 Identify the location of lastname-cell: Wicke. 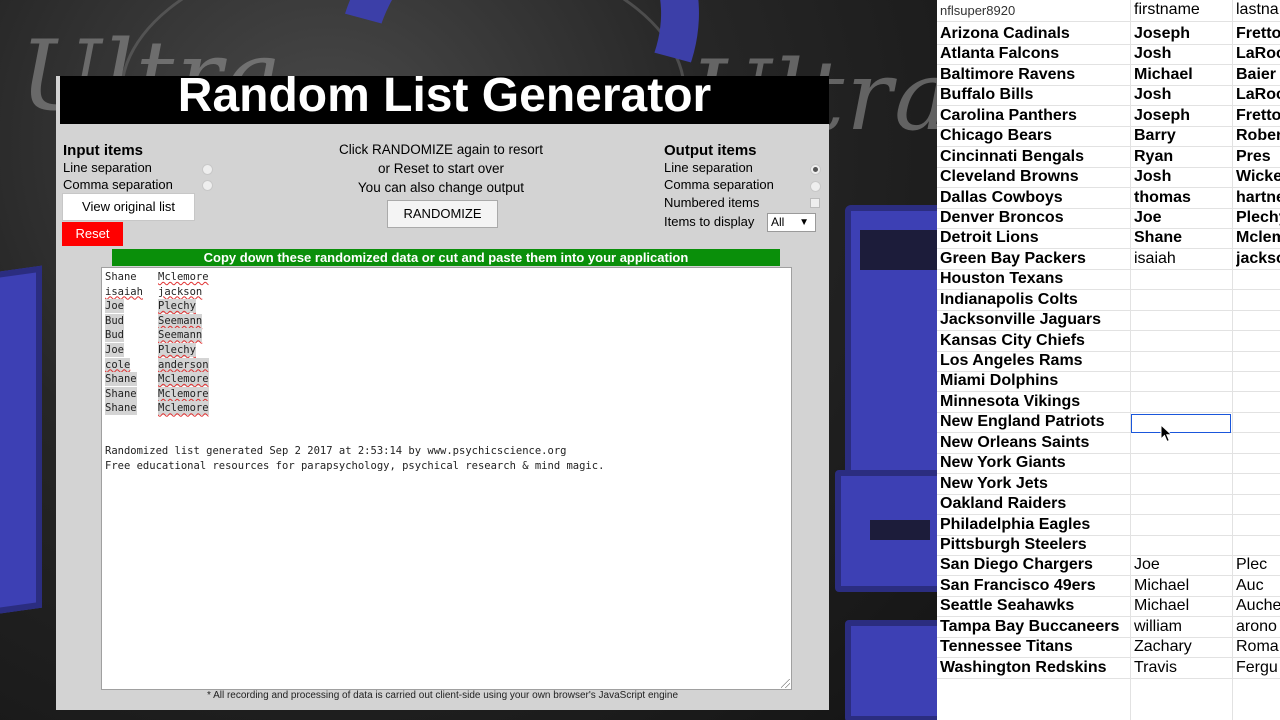
(1258, 177).